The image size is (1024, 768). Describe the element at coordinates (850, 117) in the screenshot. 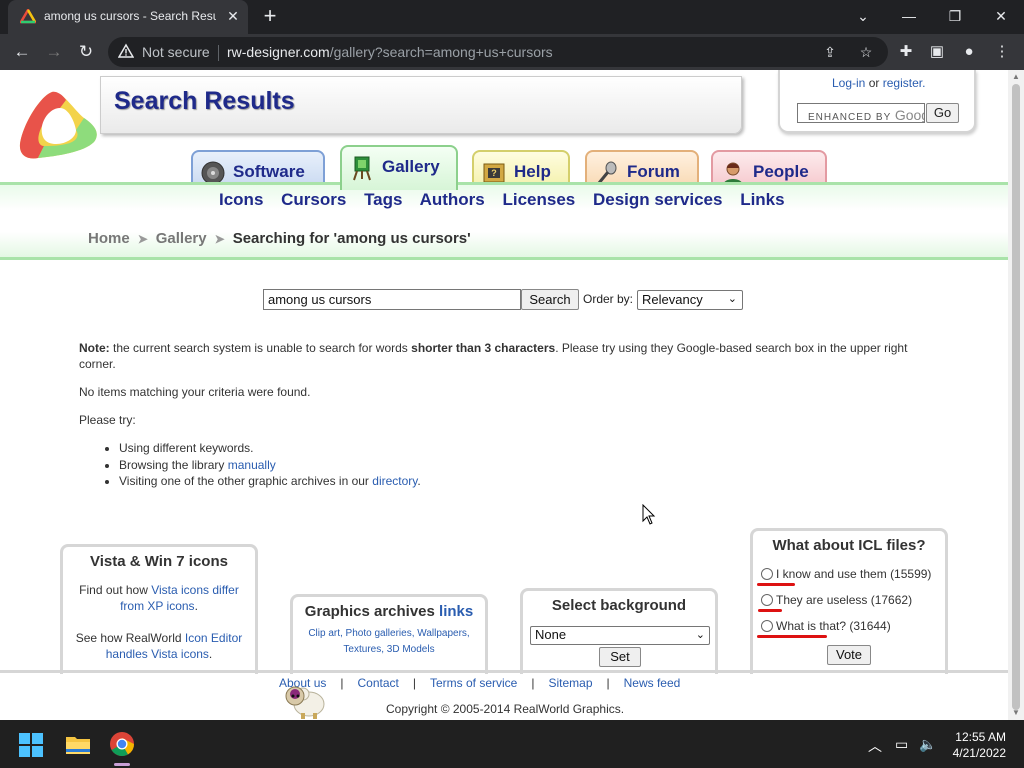

I see `google-enhanced-label: ENHANCED BY` at that location.